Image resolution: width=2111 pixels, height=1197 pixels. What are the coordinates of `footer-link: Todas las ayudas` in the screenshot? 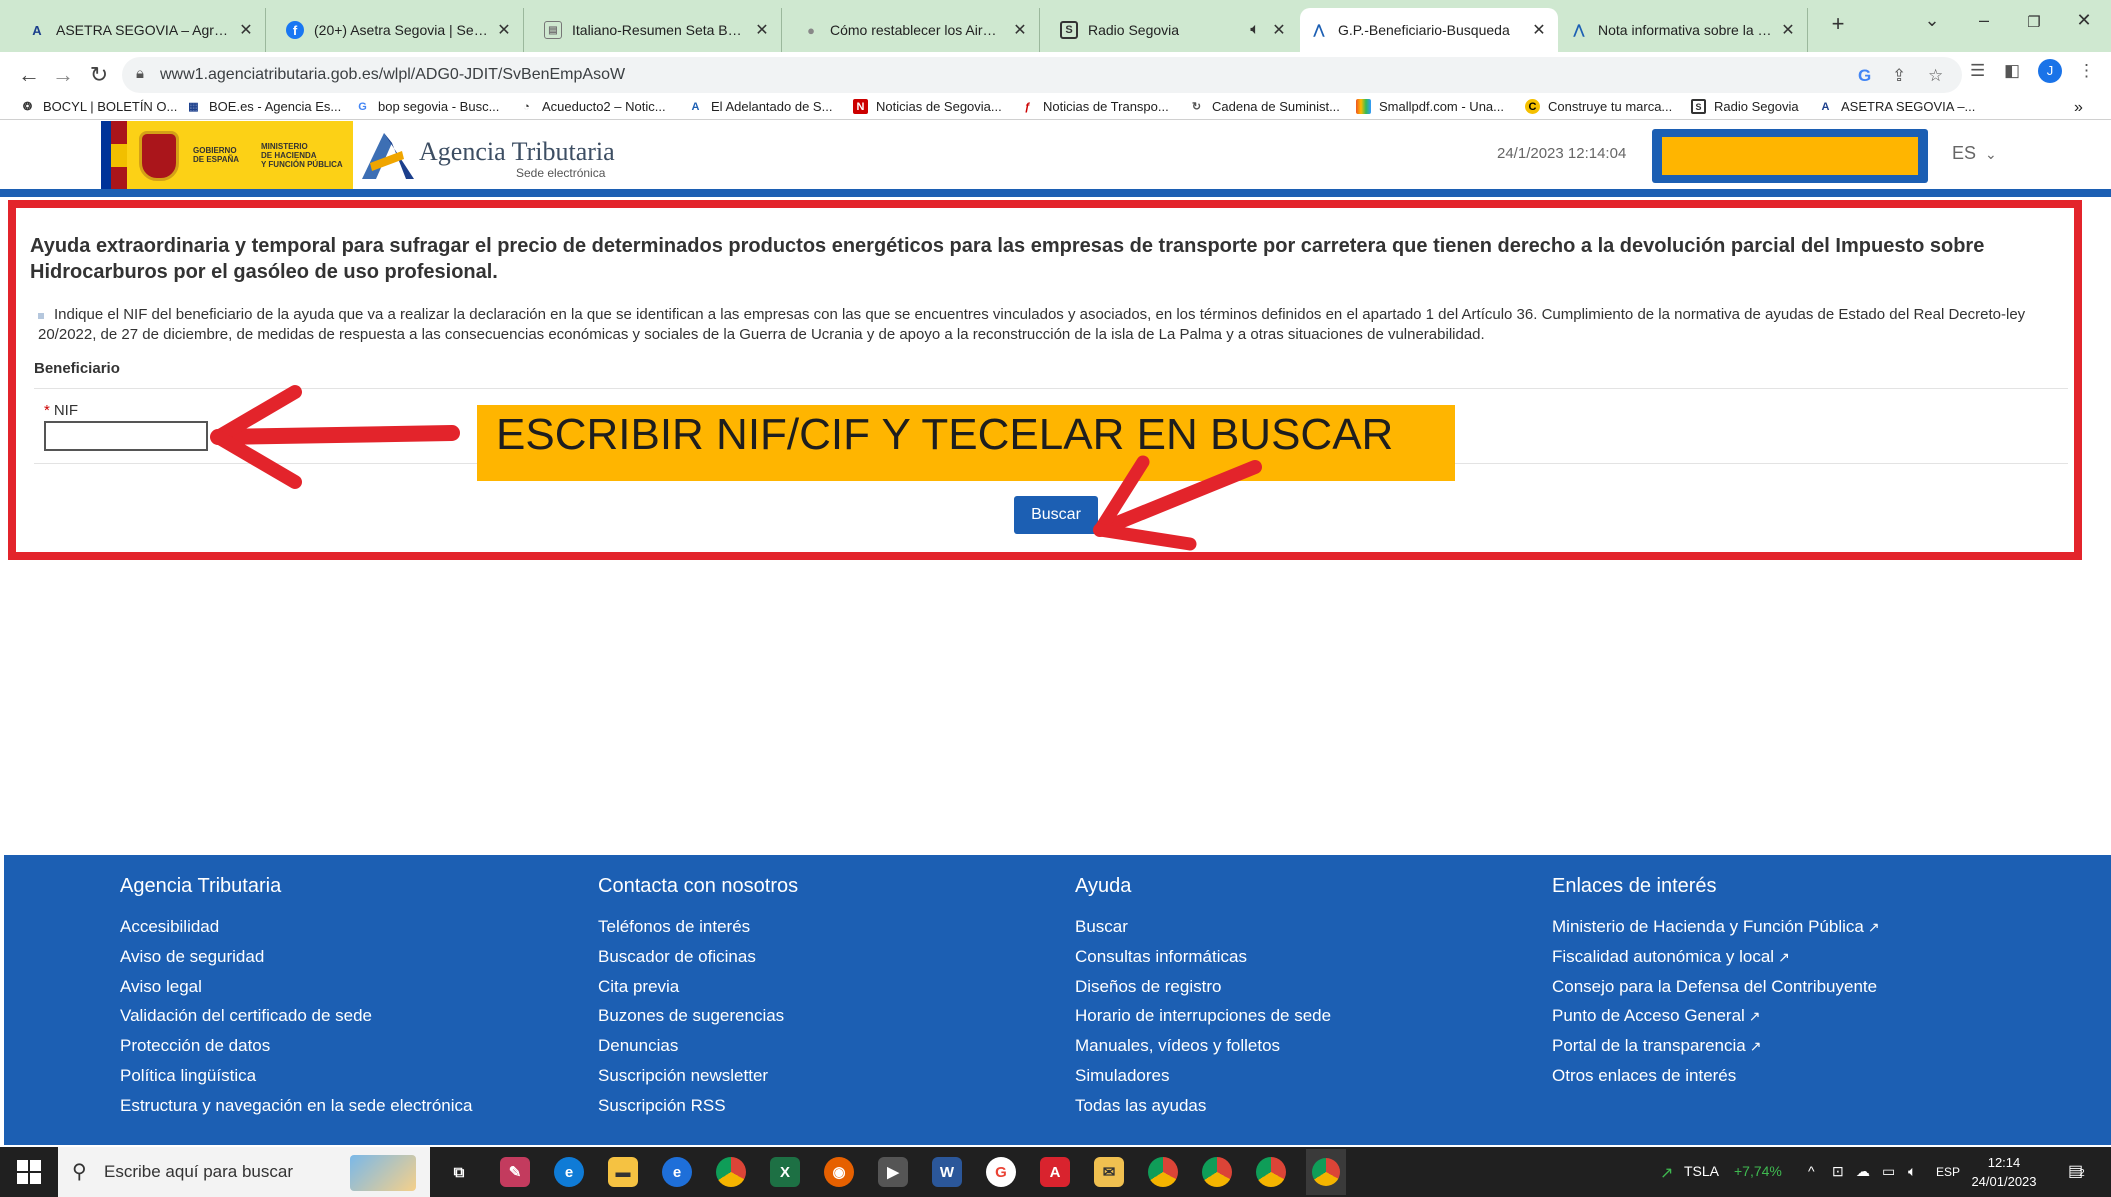 It's located at (1203, 1106).